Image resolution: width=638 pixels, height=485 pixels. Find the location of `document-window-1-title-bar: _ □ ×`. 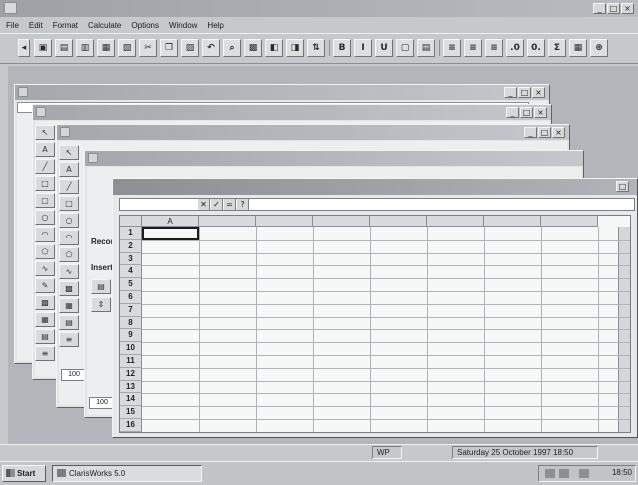

document-window-1-title-bar: _ □ × is located at coordinates (282, 92).